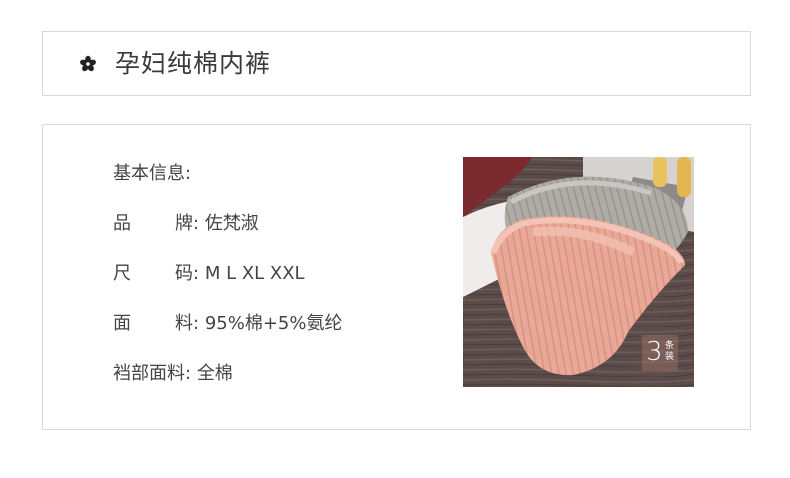  I want to click on size-value: M L XL XXL, so click(254, 273).